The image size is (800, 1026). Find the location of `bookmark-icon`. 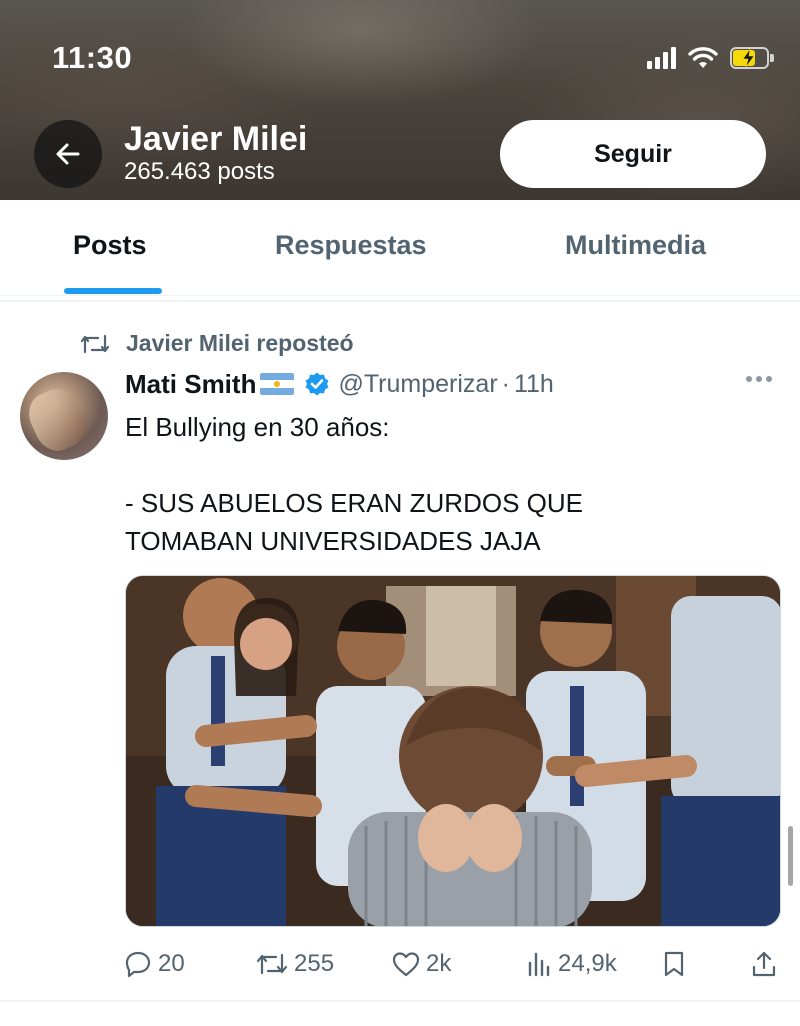

bookmark-icon is located at coordinates (674, 964).